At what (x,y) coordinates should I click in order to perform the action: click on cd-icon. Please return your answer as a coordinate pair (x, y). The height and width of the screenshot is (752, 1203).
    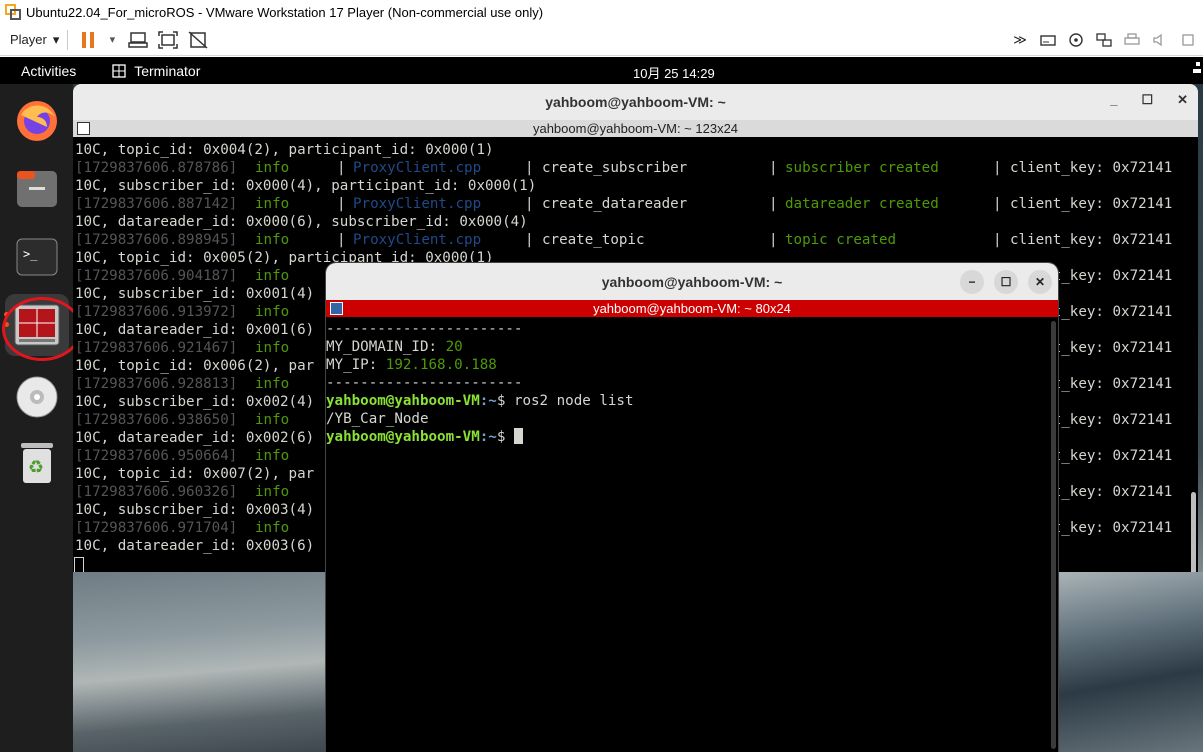
    Looking at the image, I should click on (1076, 40).